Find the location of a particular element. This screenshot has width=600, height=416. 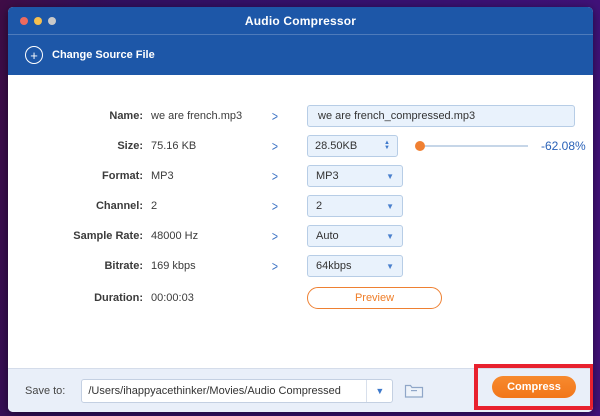

window-title: Audio Compressor is located at coordinates (300, 20).